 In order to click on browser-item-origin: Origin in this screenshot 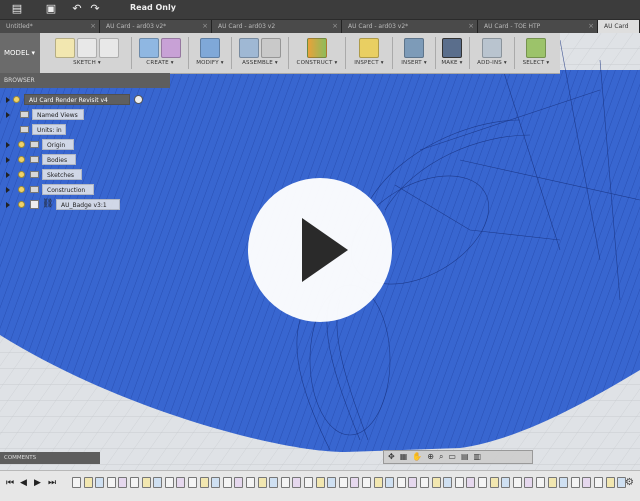, I will do `click(58, 144)`.